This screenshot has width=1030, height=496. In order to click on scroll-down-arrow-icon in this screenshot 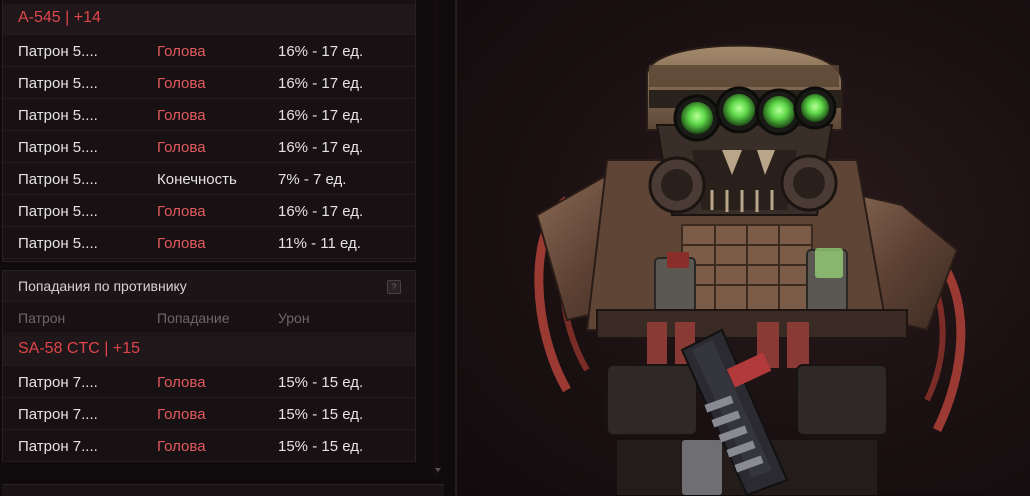, I will do `click(438, 470)`.